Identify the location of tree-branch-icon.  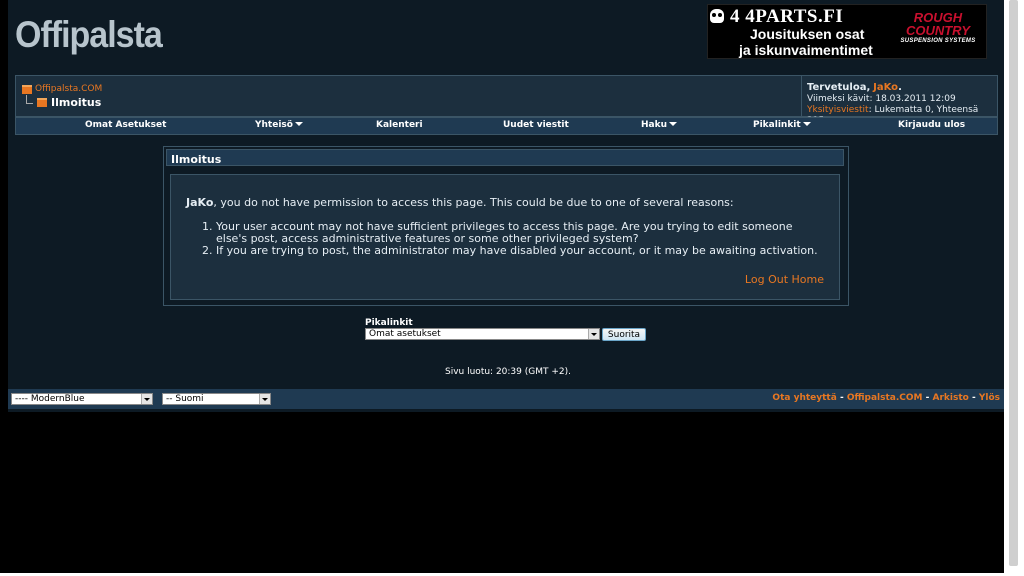
(29, 99).